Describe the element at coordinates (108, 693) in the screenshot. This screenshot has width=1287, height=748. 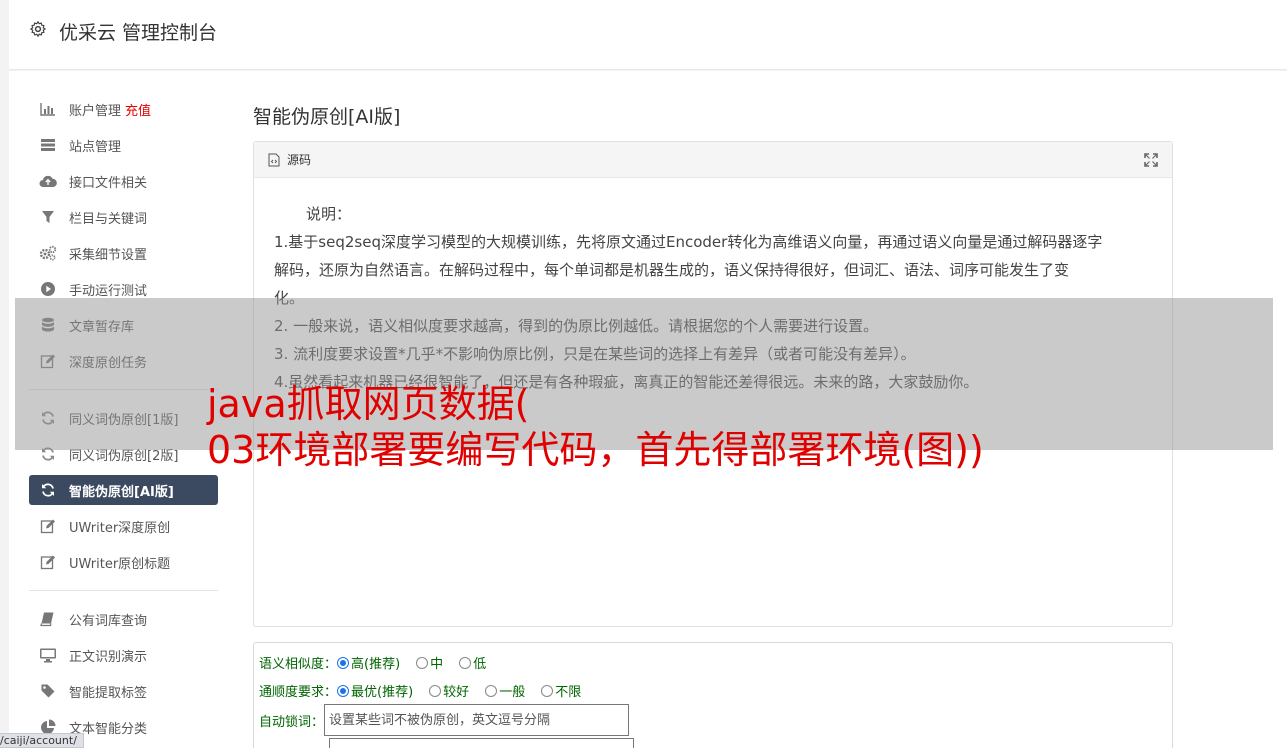
I see `sidebar-item-label: 智能提取标签` at that location.